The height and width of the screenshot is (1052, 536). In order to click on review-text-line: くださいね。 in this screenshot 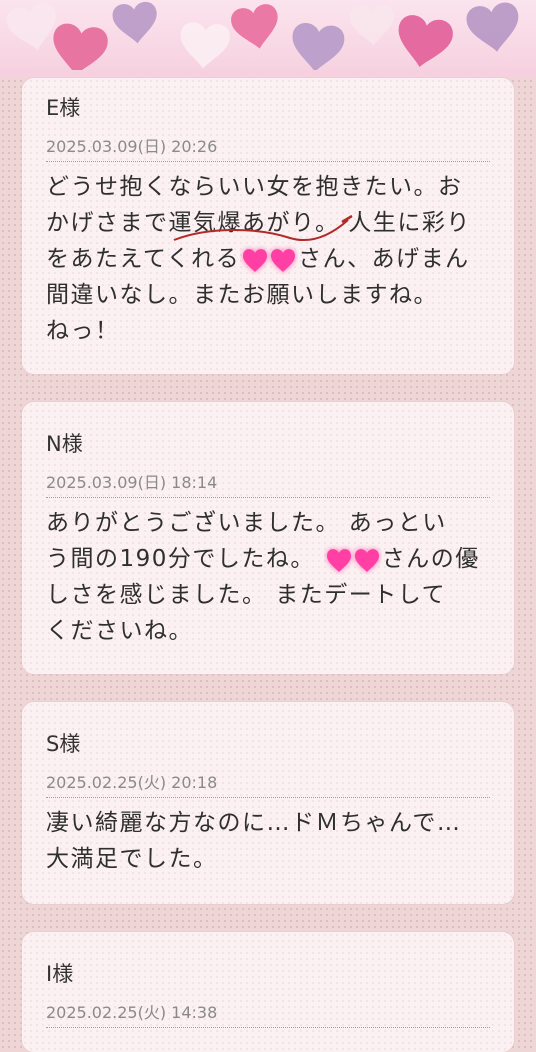, I will do `click(119, 631)`.